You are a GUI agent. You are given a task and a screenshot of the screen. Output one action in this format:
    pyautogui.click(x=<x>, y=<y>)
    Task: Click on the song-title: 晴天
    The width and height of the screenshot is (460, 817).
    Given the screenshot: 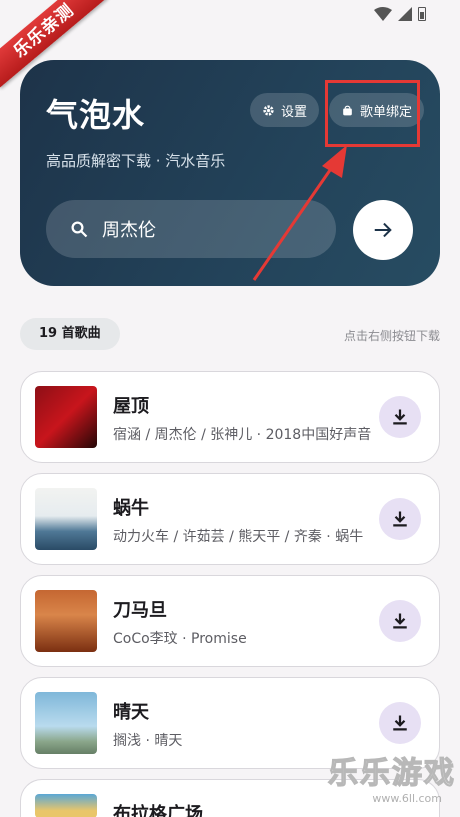 What is the action you would take?
    pyautogui.click(x=131, y=712)
    